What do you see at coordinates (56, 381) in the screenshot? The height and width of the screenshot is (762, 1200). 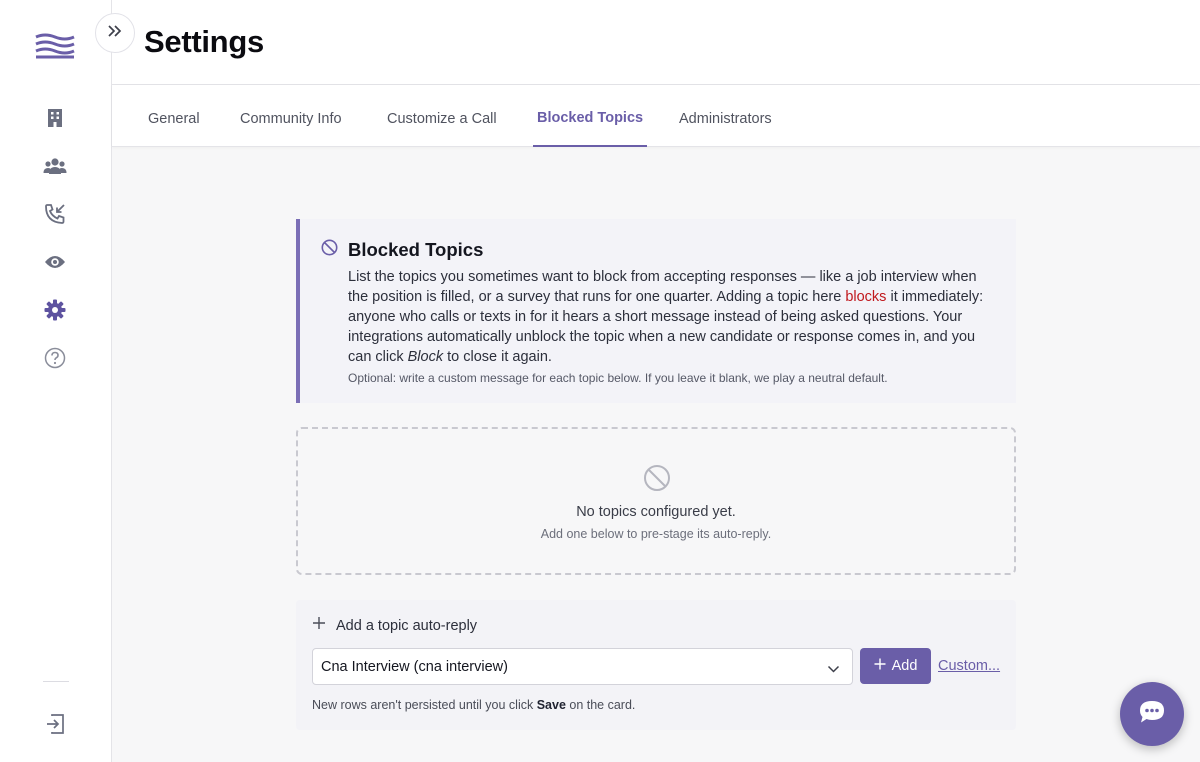 I see `sidebar` at bounding box center [56, 381].